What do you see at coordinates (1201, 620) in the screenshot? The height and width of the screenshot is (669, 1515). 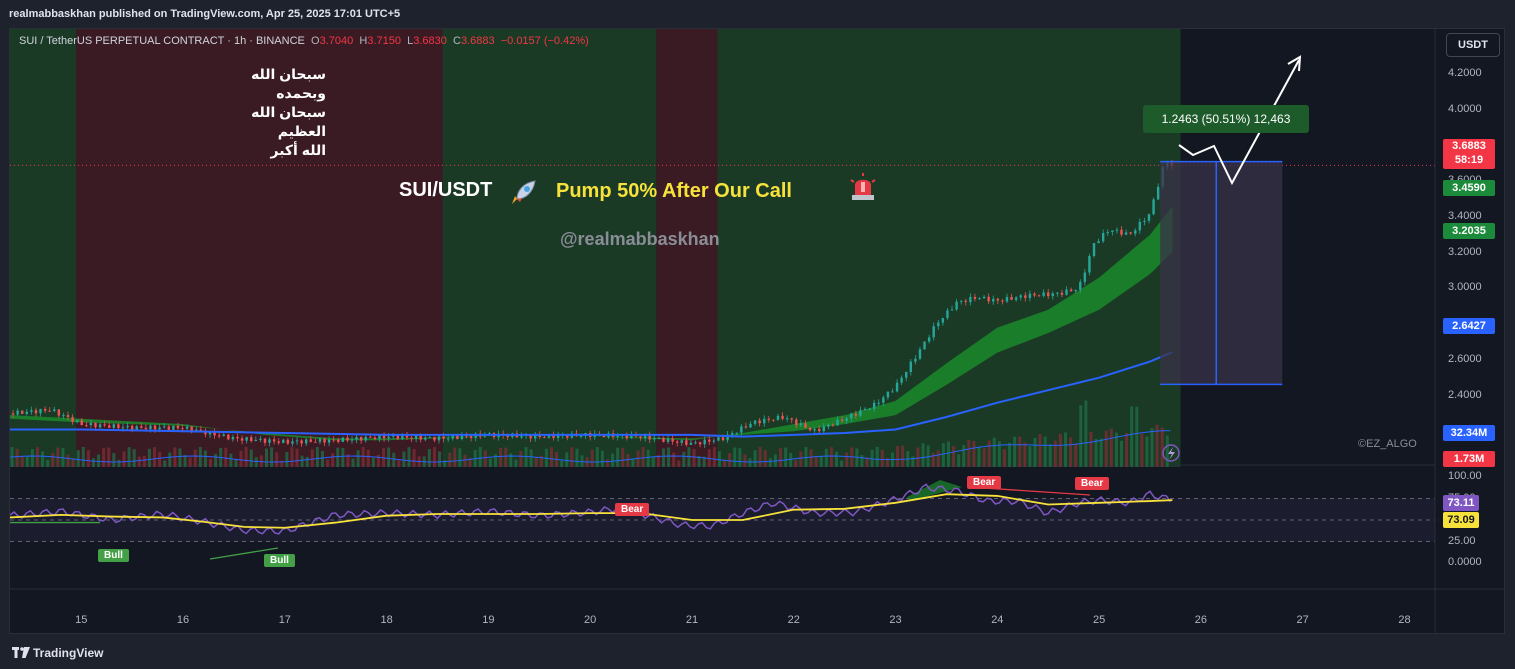 I see `date-tick-label: 26` at bounding box center [1201, 620].